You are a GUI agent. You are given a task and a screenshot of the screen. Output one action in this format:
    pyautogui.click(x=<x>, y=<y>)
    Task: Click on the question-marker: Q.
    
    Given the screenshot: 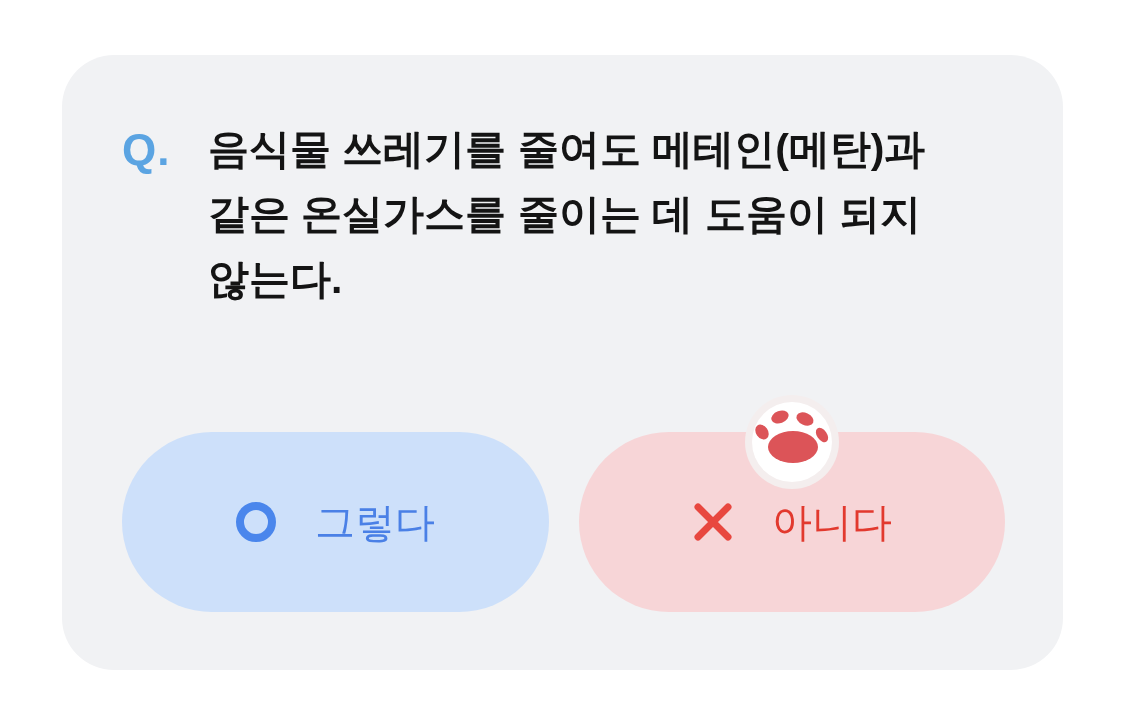 What is the action you would take?
    pyautogui.click(x=147, y=150)
    